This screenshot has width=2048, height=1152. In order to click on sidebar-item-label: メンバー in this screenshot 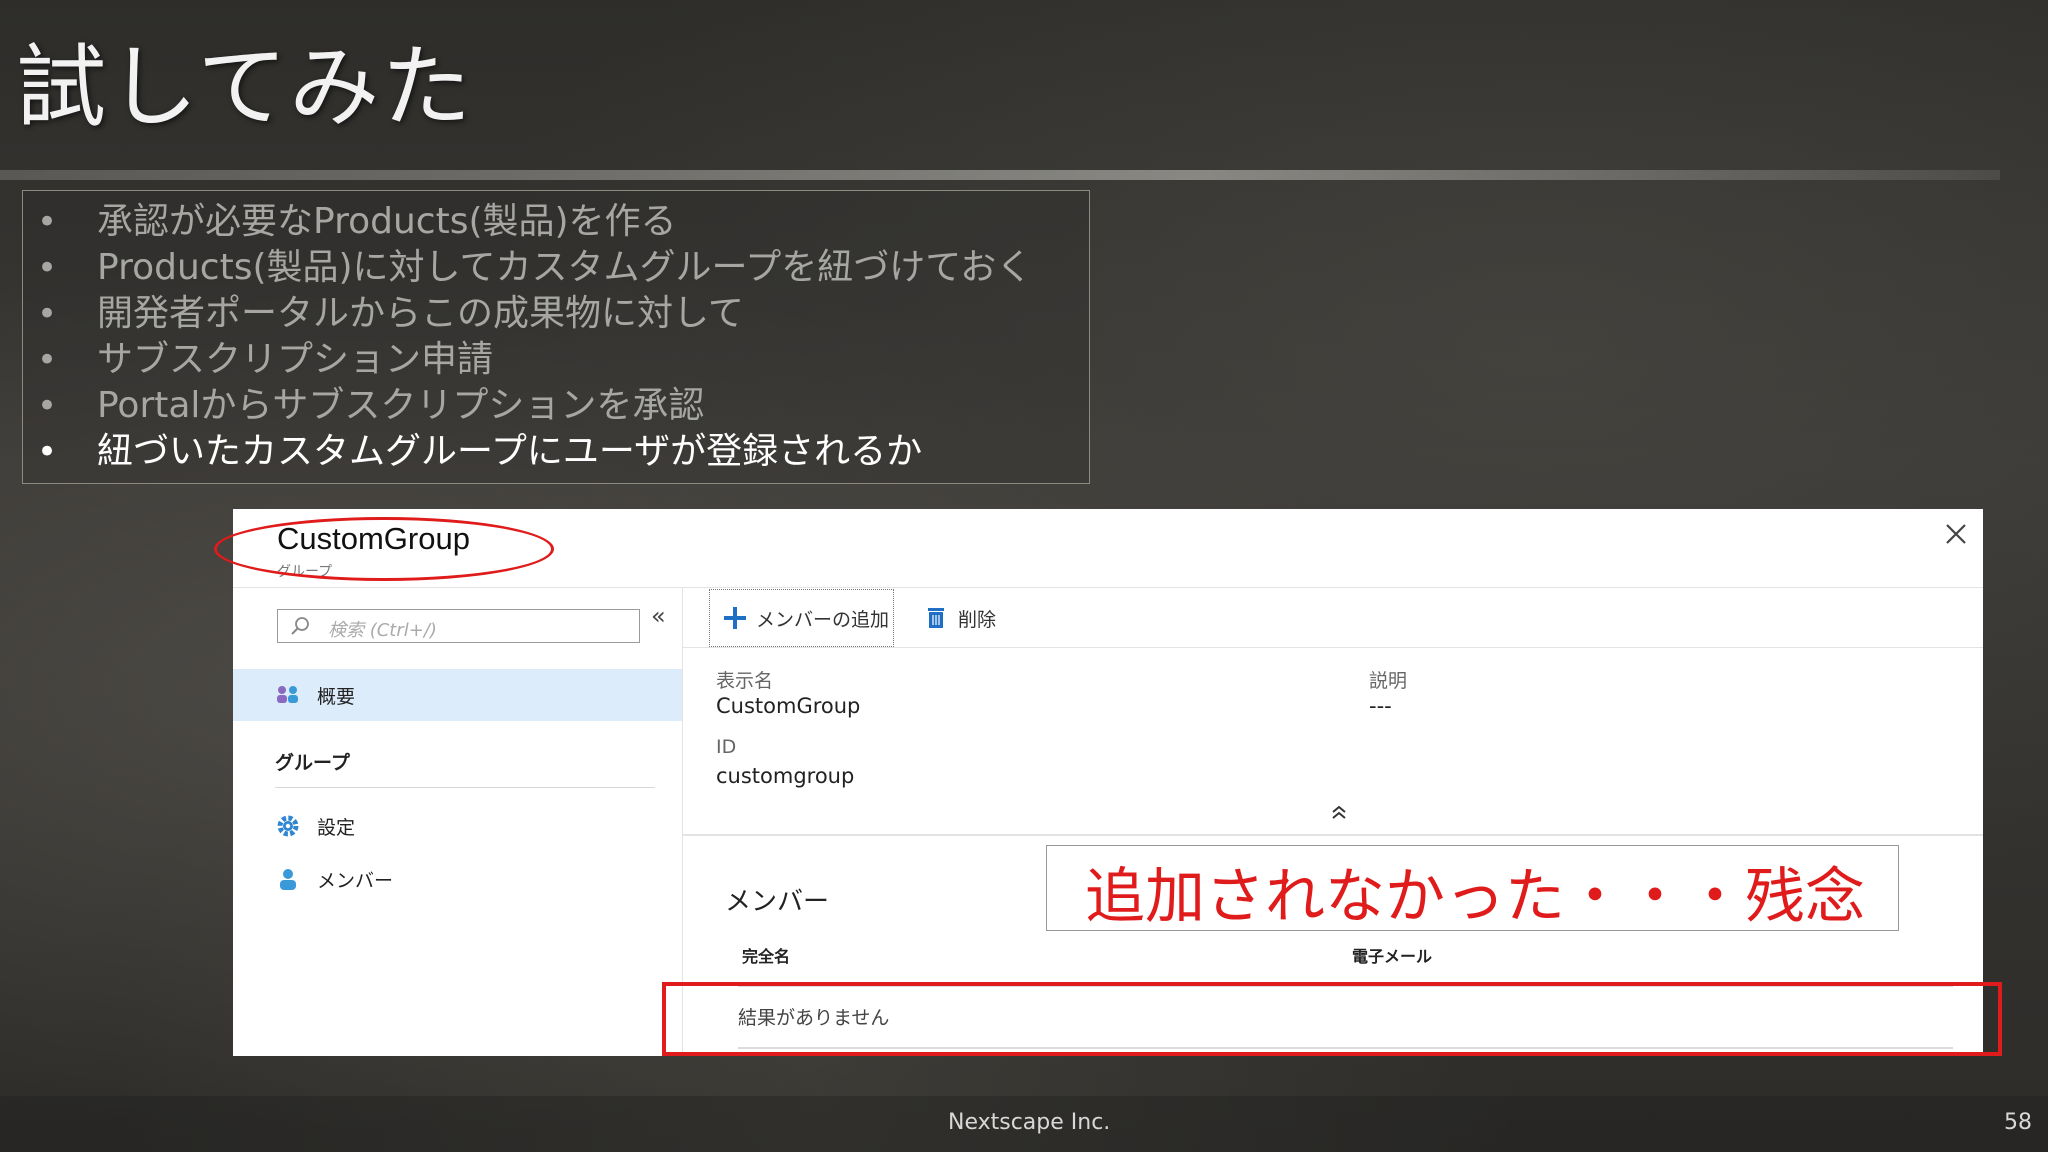, I will do `click(355, 880)`.